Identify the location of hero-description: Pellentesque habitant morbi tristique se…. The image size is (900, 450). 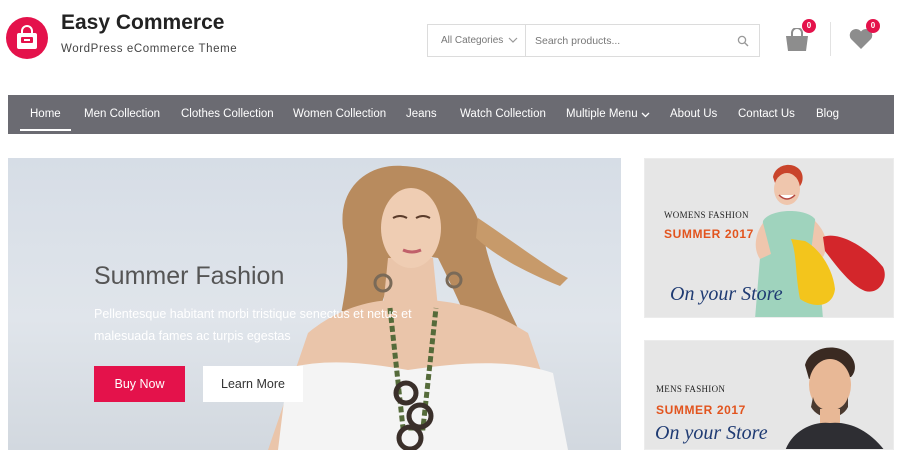
(253, 325).